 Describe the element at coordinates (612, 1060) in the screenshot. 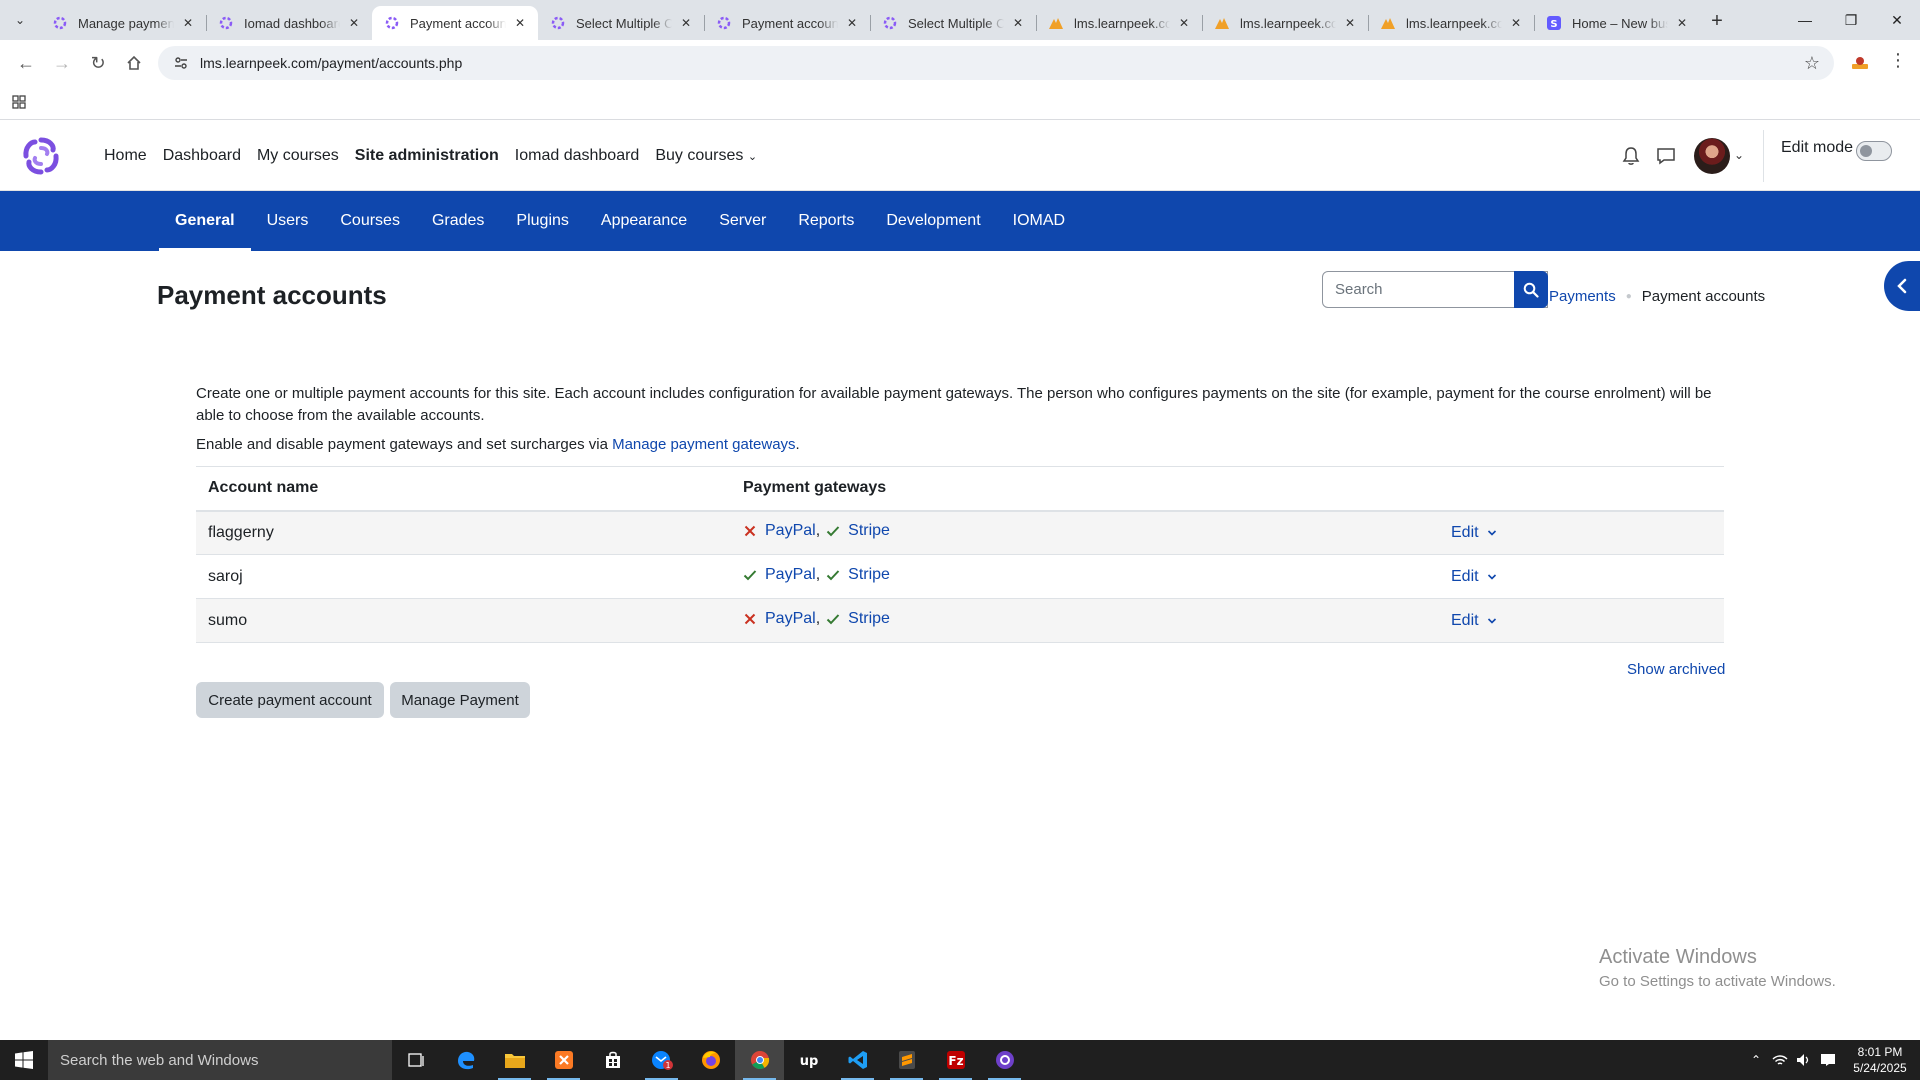

I see `store-icon` at that location.